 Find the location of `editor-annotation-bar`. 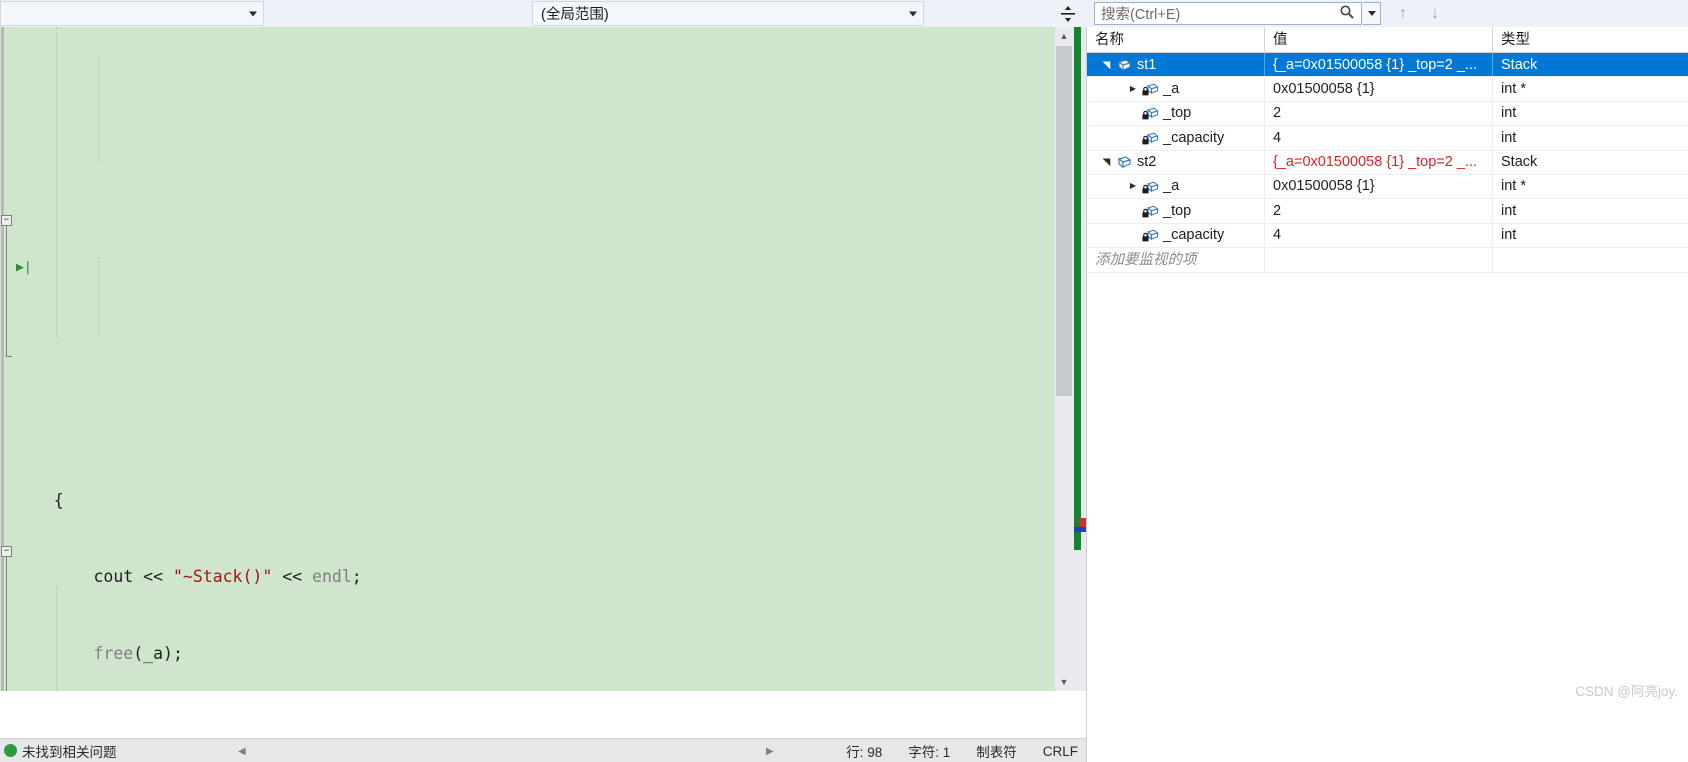

editor-annotation-bar is located at coordinates (1080, 359).